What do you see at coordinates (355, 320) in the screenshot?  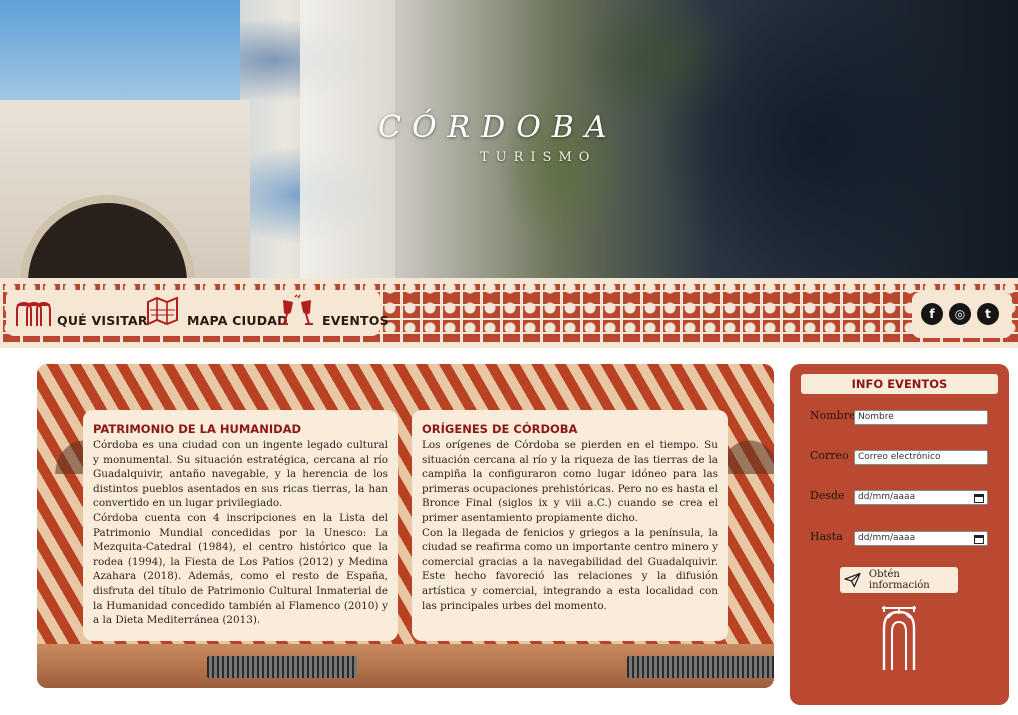 I see `nav-item-label: EVENTOS` at bounding box center [355, 320].